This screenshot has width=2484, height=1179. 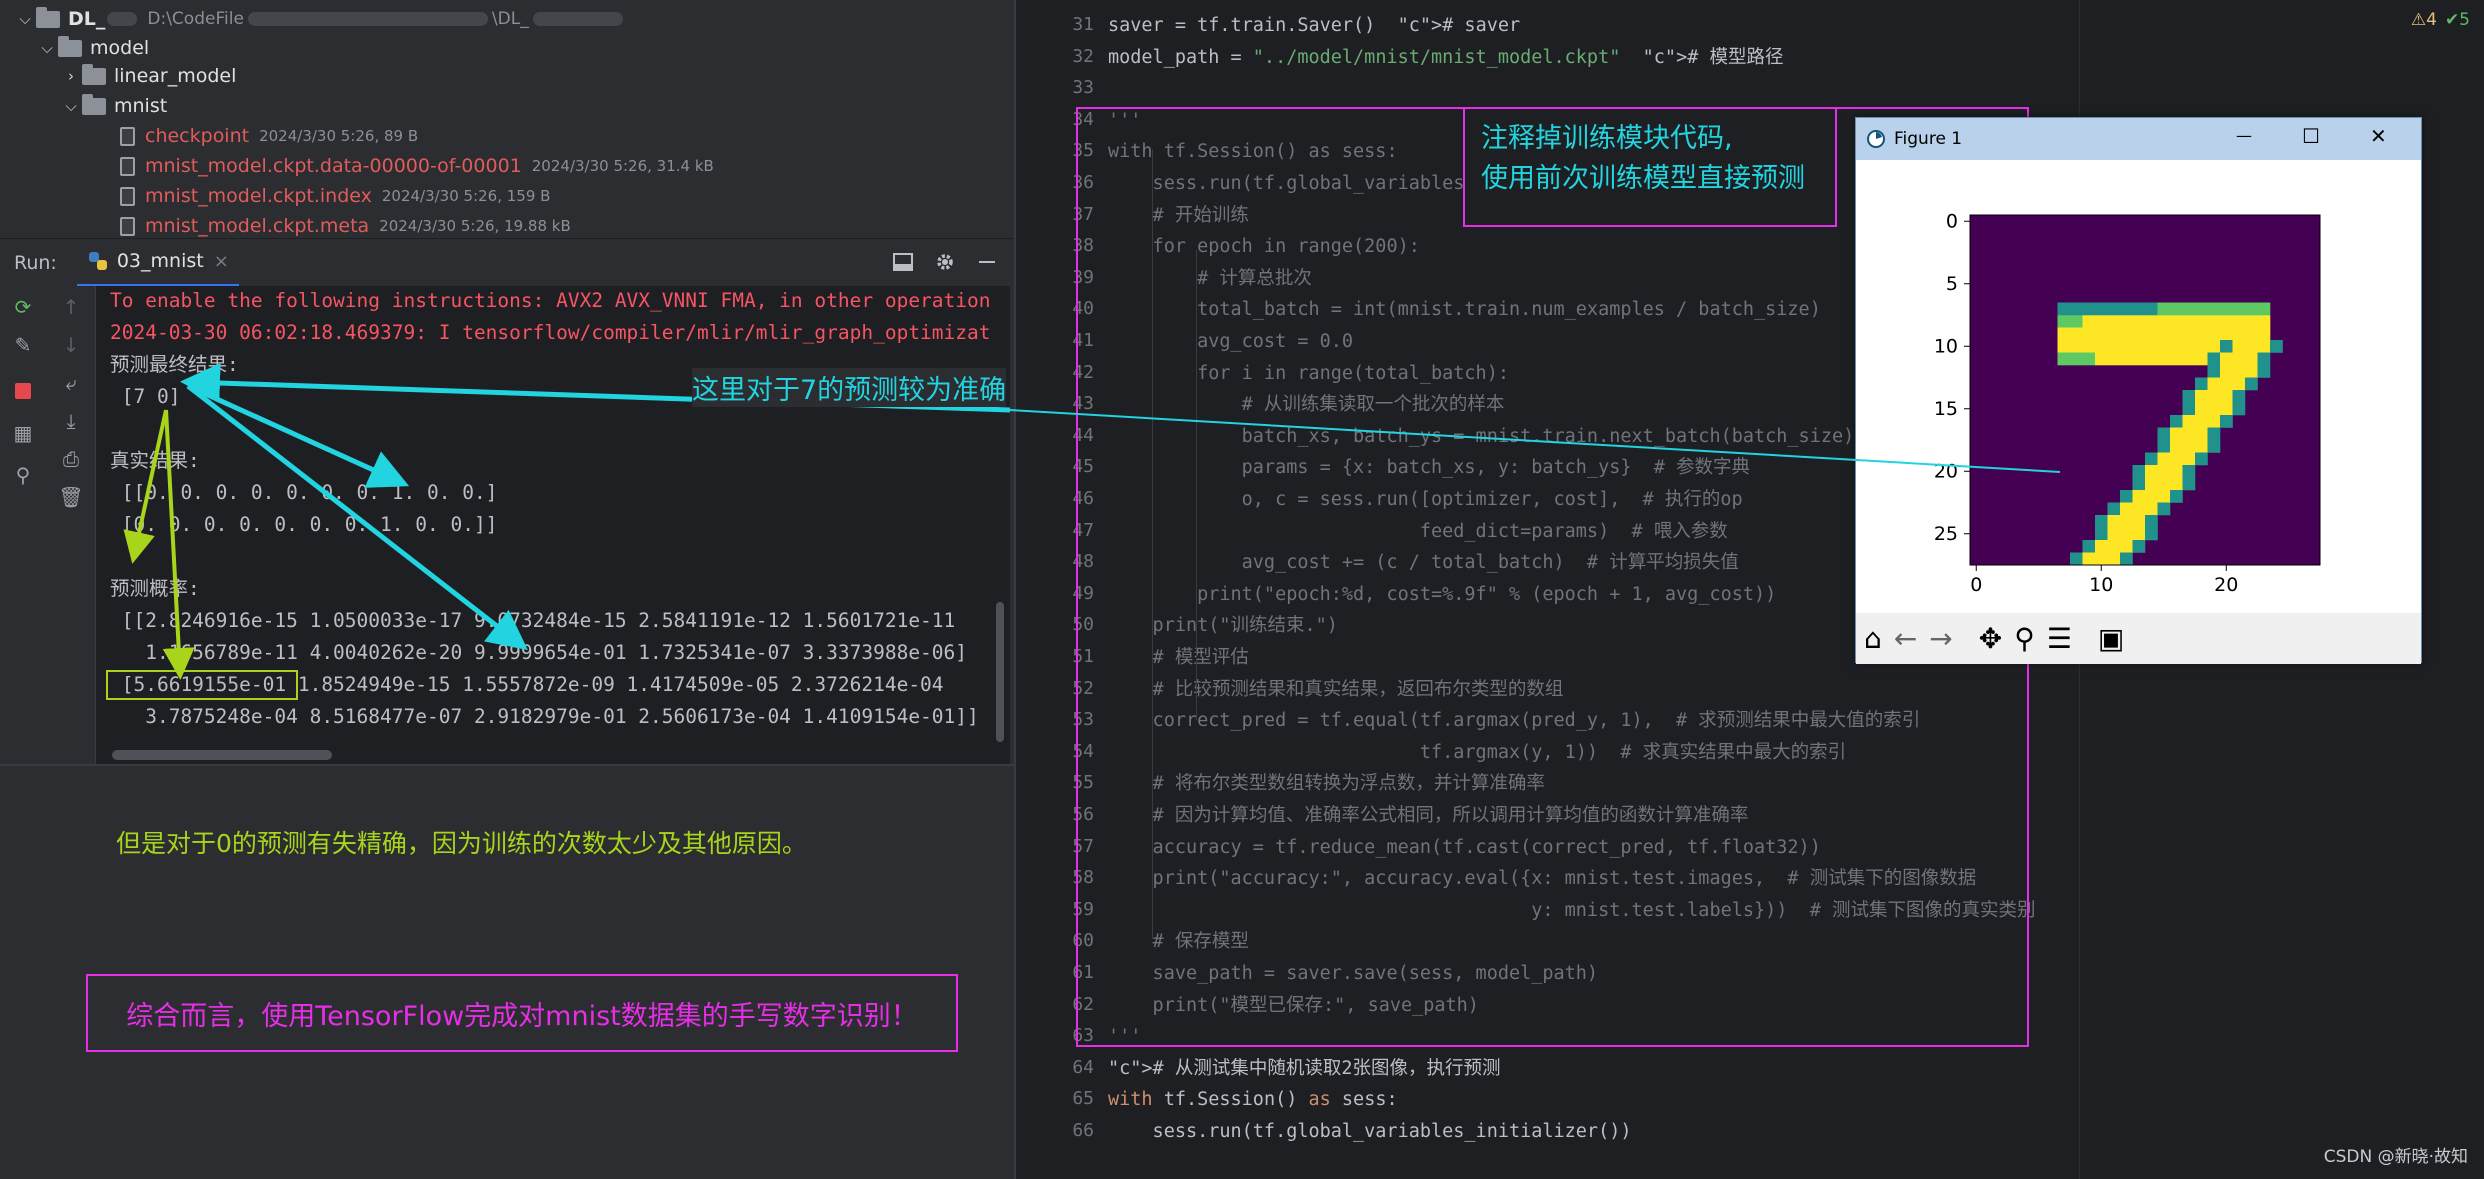 I want to click on zoom-icon: ⚲, so click(x=2024, y=638).